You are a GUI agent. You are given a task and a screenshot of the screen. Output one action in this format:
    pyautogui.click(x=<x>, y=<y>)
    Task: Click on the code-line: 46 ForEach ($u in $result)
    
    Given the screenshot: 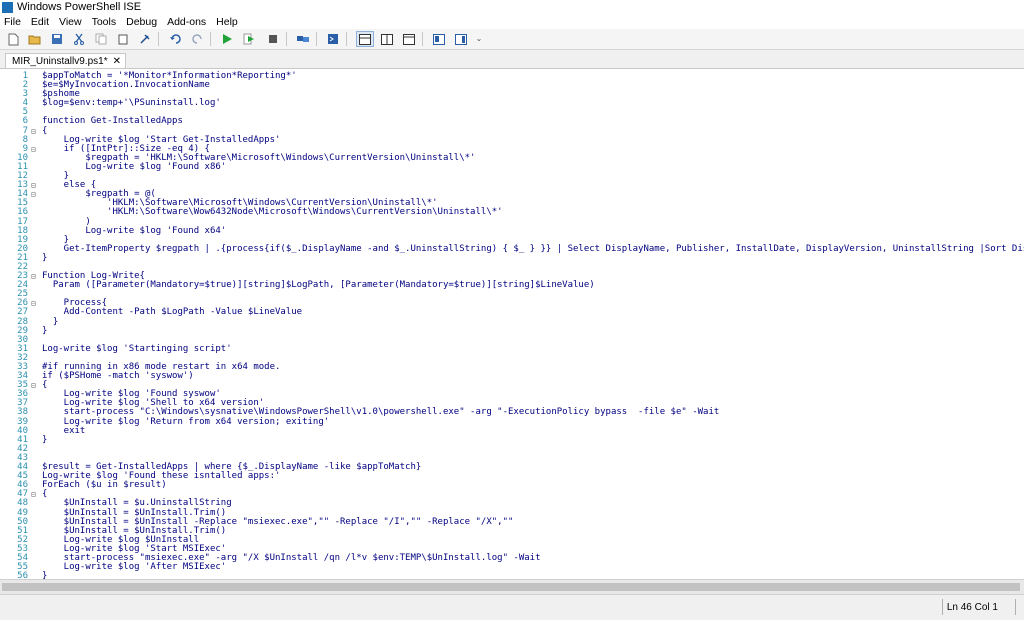 What is the action you would take?
    pyautogui.click(x=512, y=485)
    